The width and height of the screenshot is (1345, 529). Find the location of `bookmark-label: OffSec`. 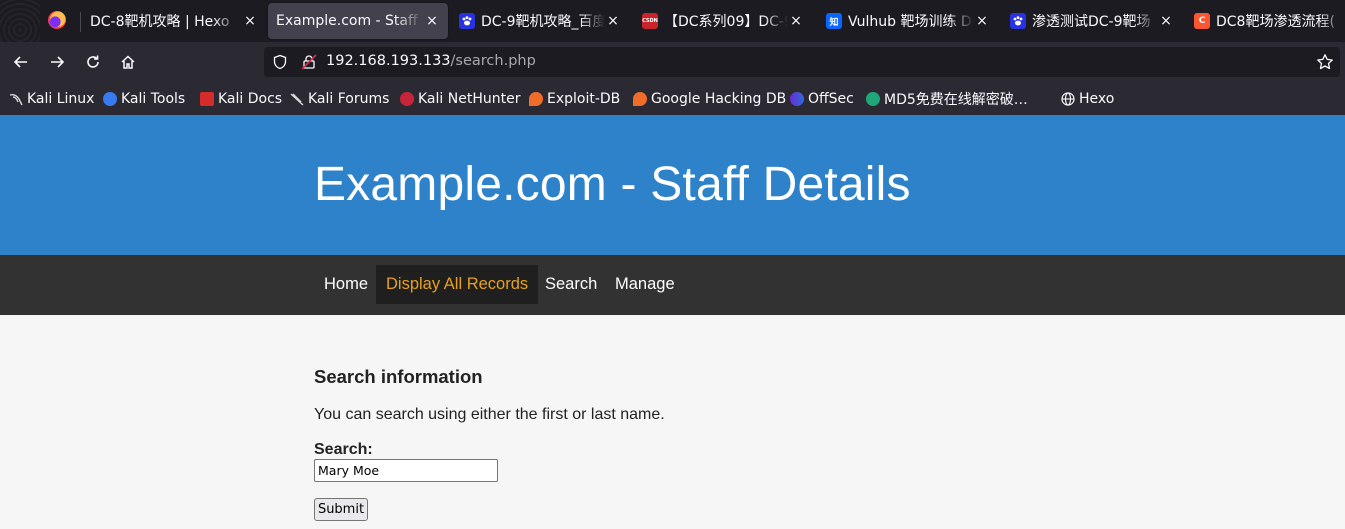

bookmark-label: OffSec is located at coordinates (831, 99).